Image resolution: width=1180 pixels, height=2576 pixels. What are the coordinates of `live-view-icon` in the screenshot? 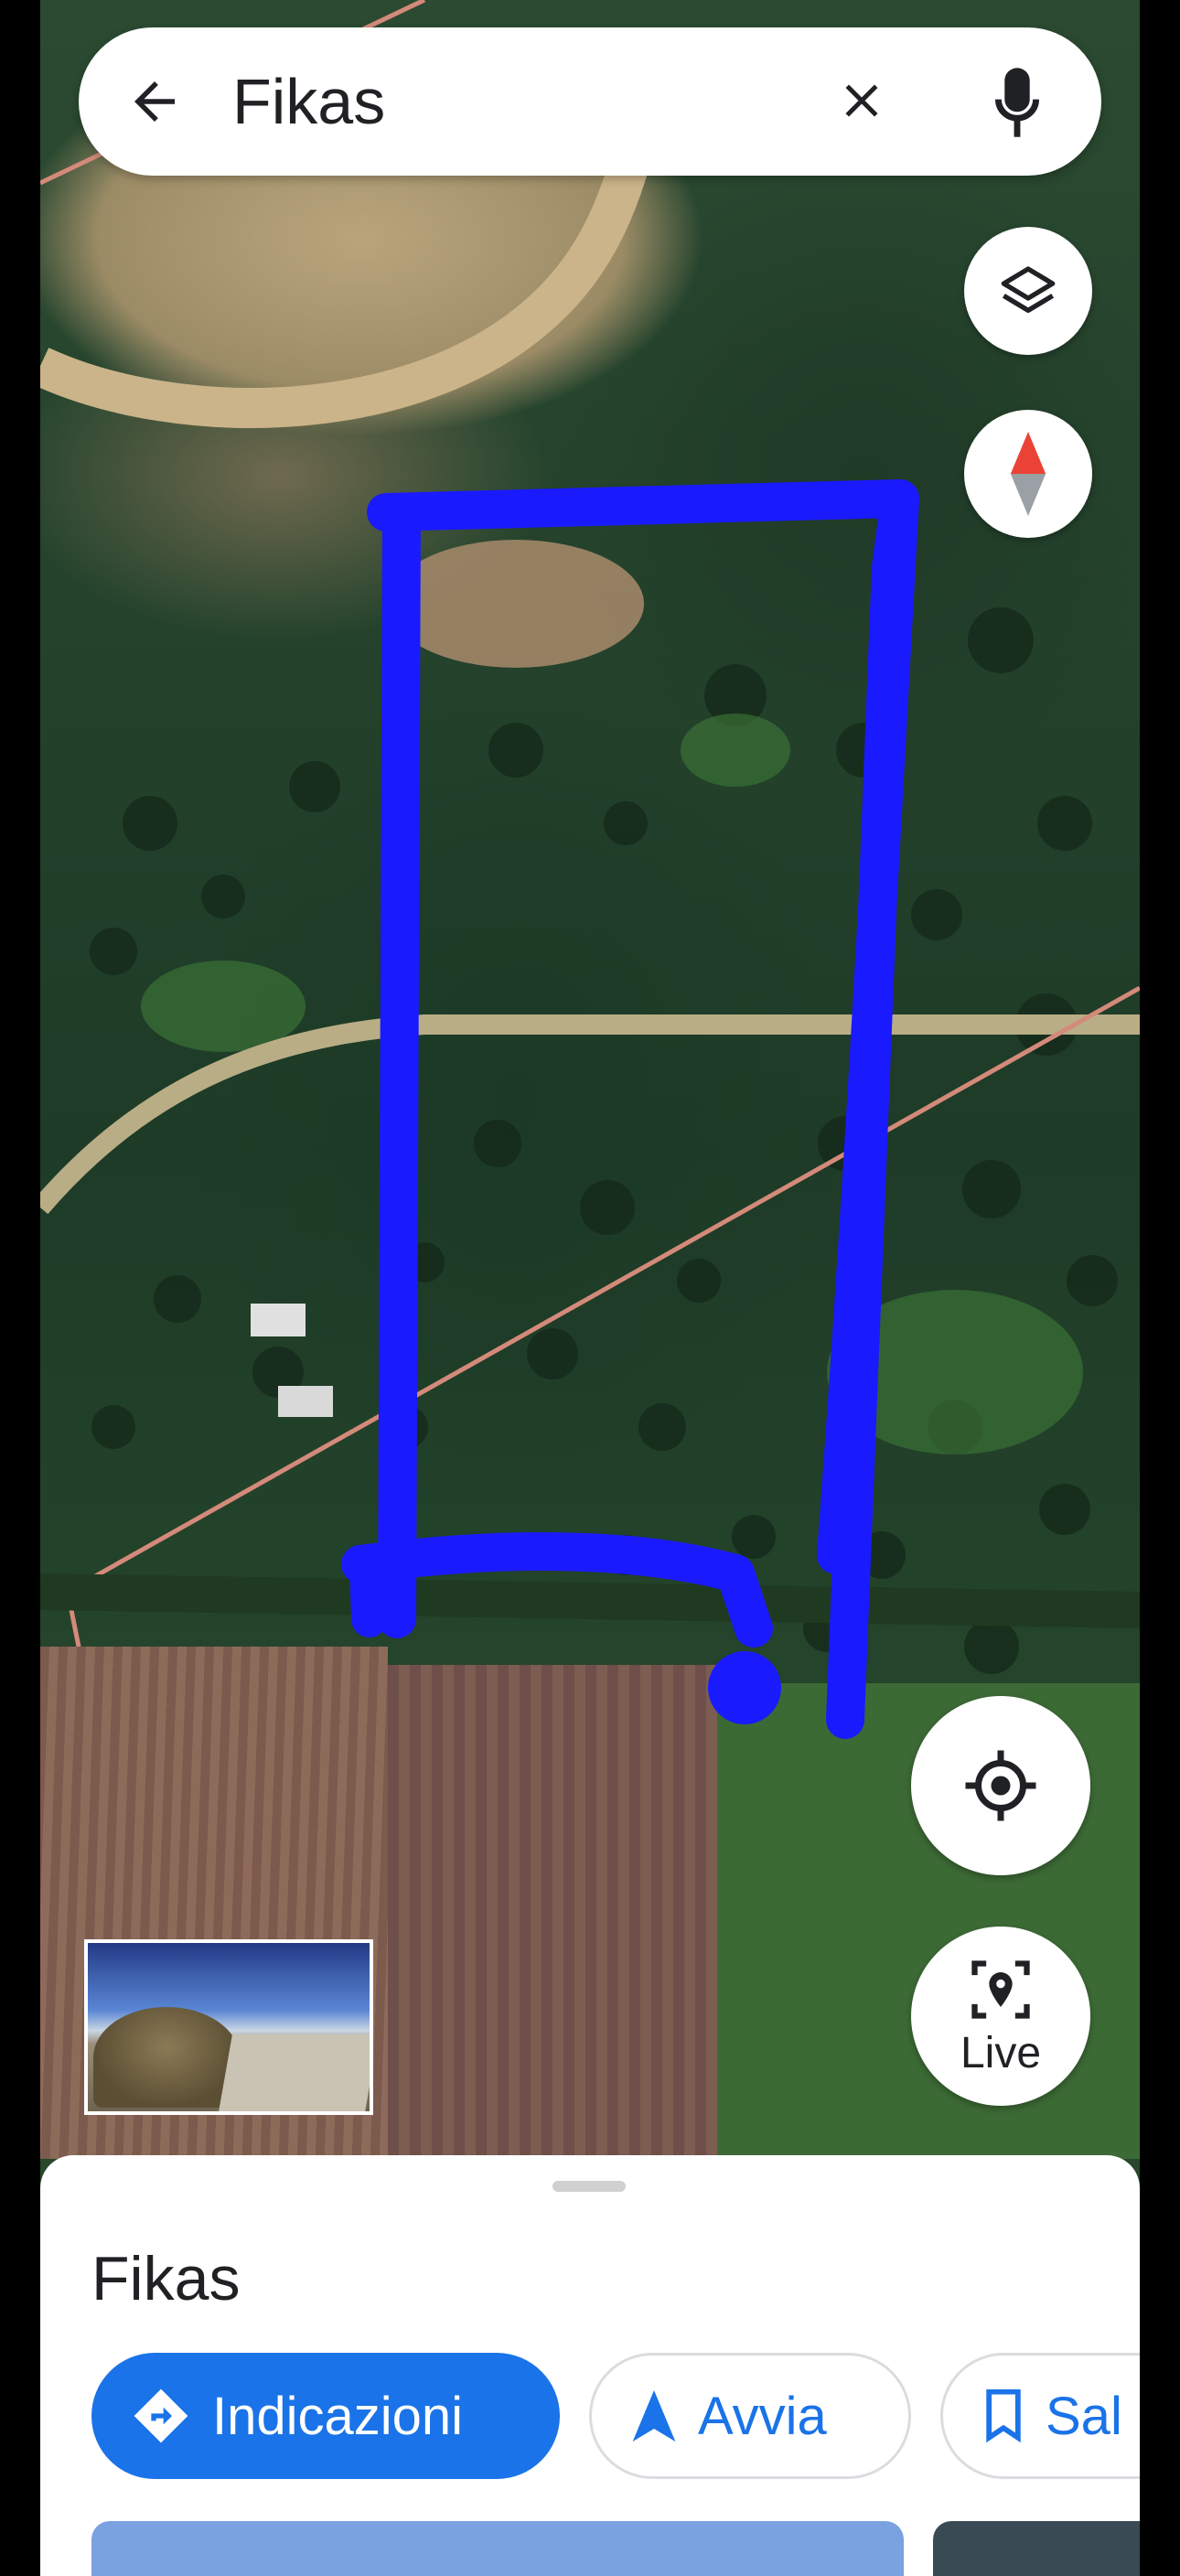 It's located at (1000, 1989).